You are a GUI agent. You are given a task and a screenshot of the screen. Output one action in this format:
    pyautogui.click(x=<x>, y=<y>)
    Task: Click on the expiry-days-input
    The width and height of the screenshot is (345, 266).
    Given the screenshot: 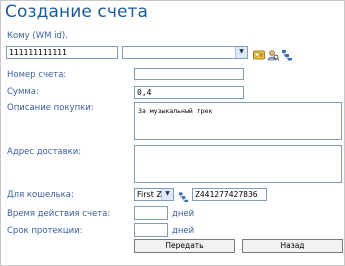 What is the action you would take?
    pyautogui.click(x=151, y=213)
    